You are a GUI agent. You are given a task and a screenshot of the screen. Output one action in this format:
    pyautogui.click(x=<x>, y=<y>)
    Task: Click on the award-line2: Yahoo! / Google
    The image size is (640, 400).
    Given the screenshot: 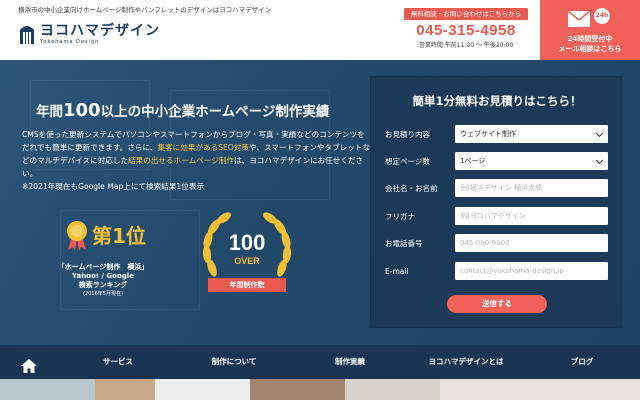 What is the action you would take?
    pyautogui.click(x=103, y=276)
    